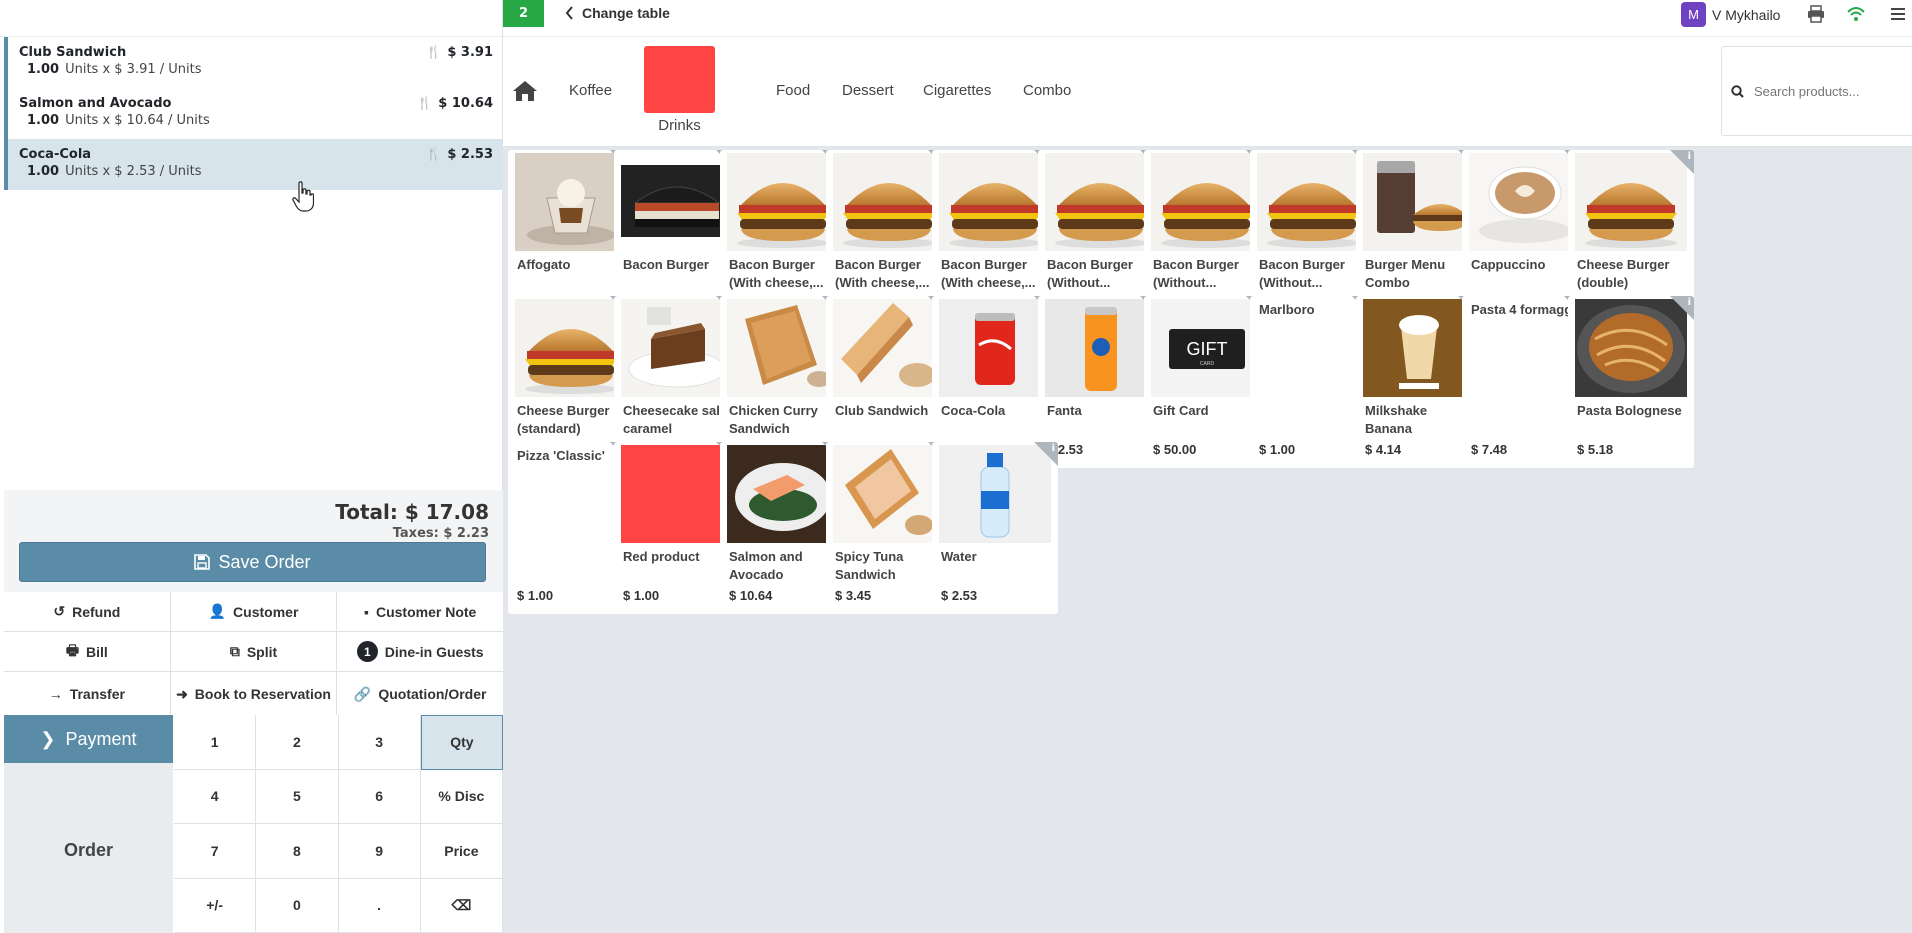  I want to click on wifi-icon, so click(1856, 14).